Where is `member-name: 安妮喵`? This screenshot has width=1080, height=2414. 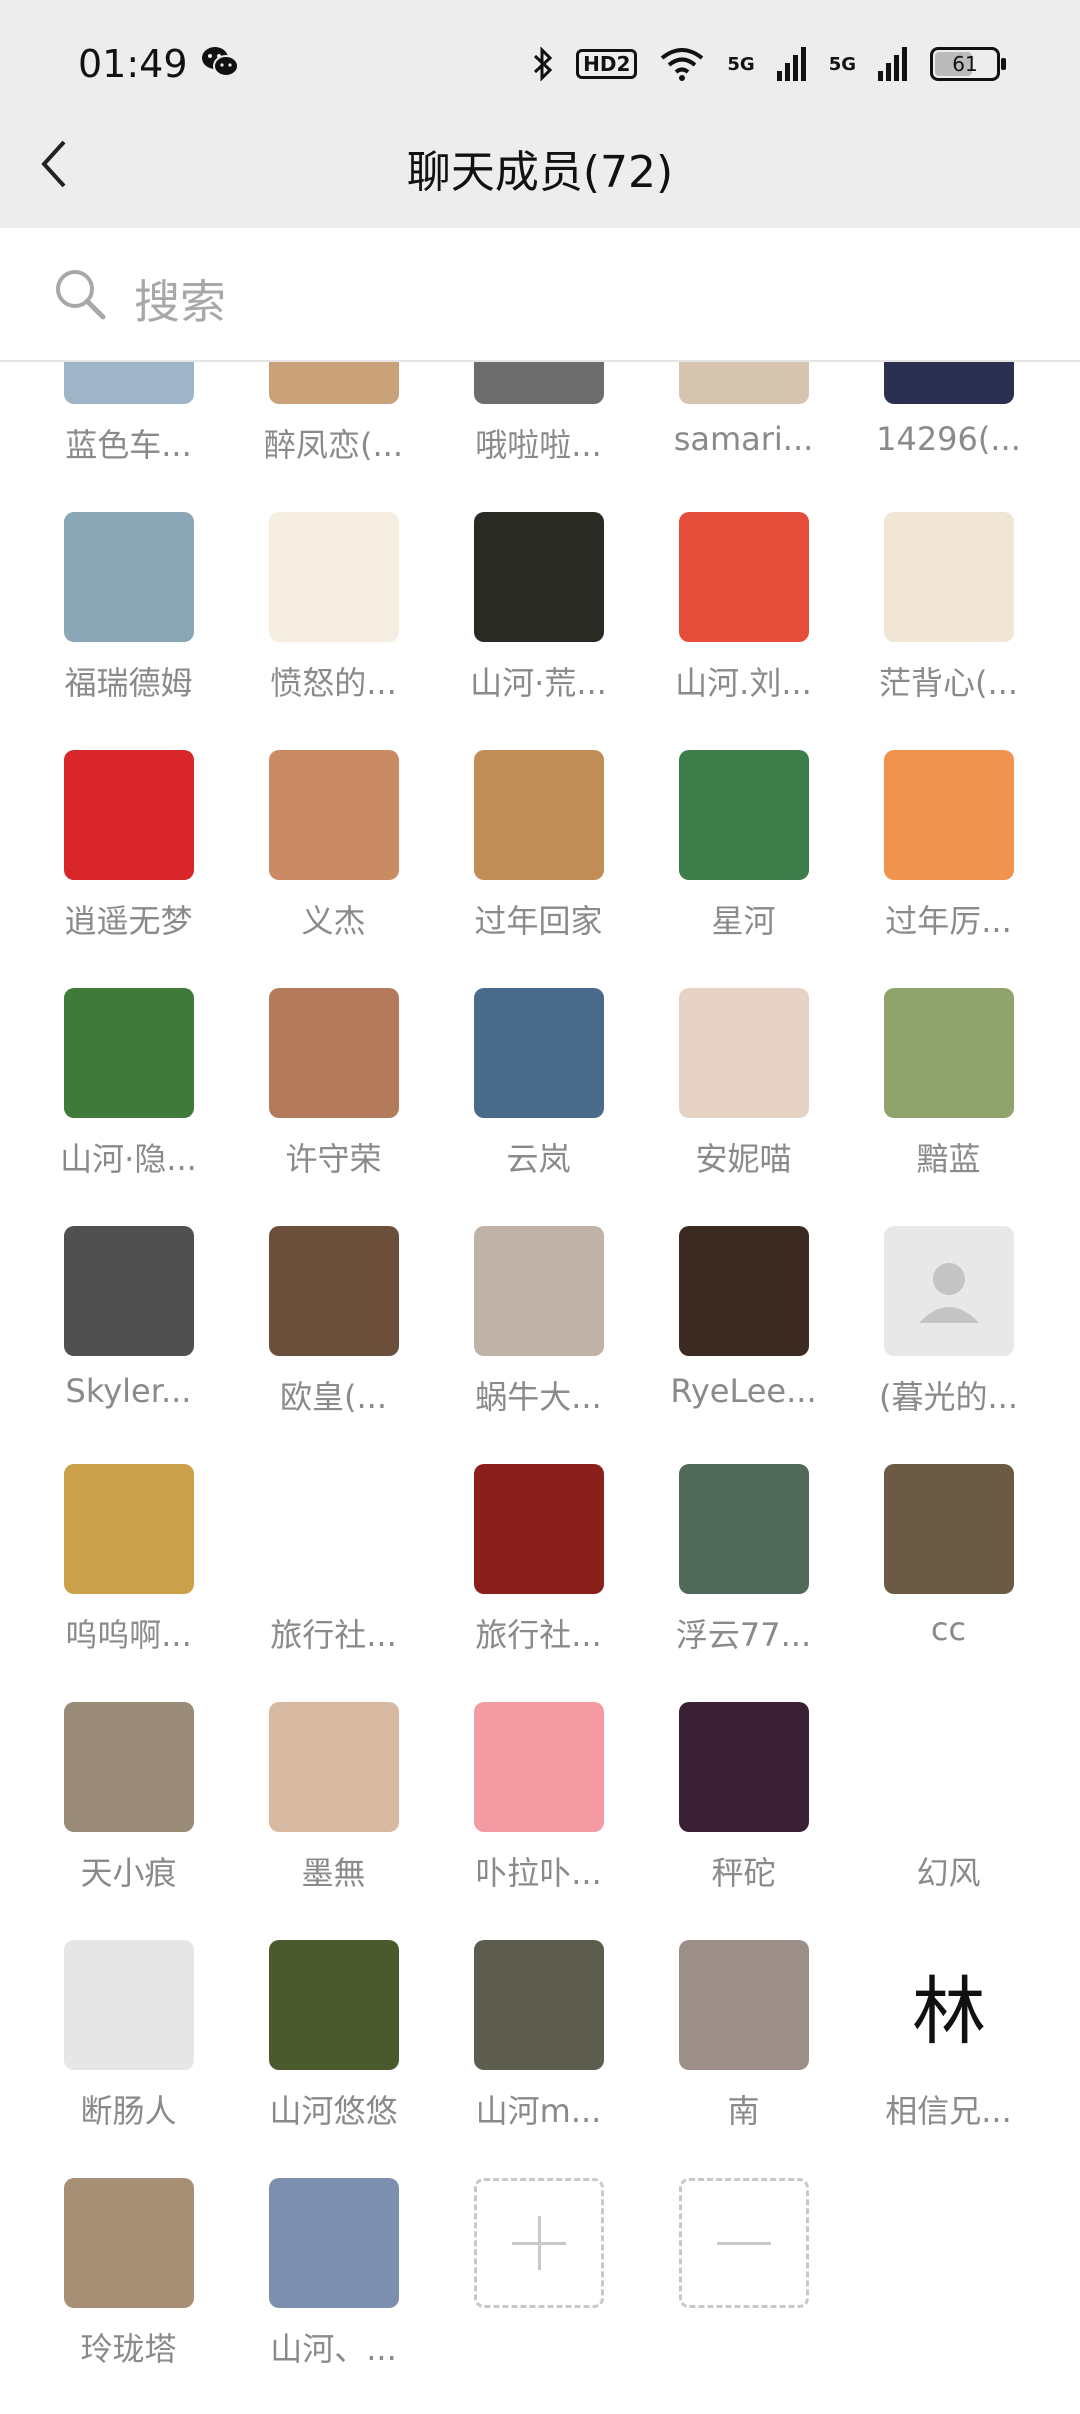 member-name: 安妮喵 is located at coordinates (743, 1159).